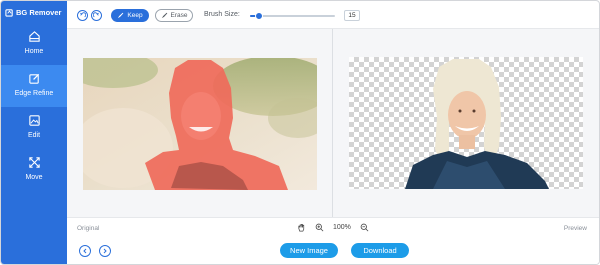 Image resolution: width=600 pixels, height=265 pixels. I want to click on keep-label: Keep, so click(135, 15).